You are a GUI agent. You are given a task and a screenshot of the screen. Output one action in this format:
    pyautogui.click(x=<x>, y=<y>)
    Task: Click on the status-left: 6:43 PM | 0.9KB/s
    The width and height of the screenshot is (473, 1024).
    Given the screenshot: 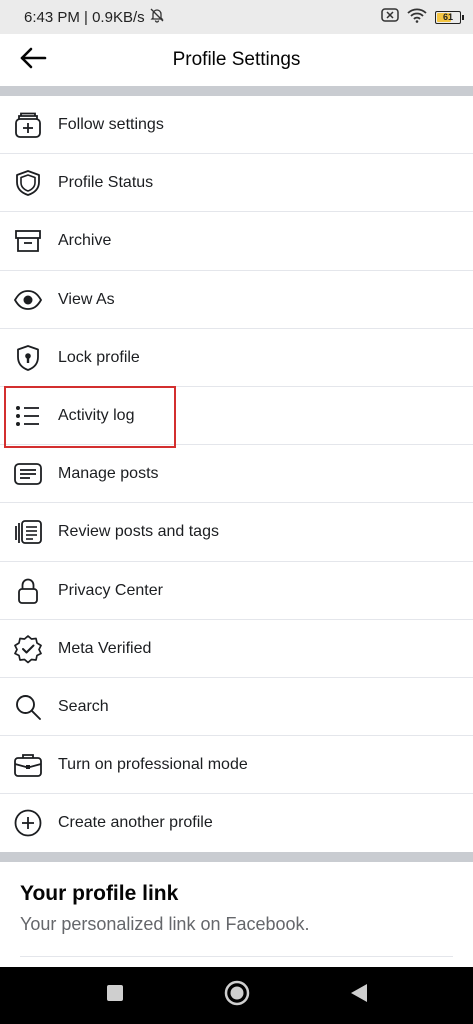 What is the action you would take?
    pyautogui.click(x=94, y=17)
    